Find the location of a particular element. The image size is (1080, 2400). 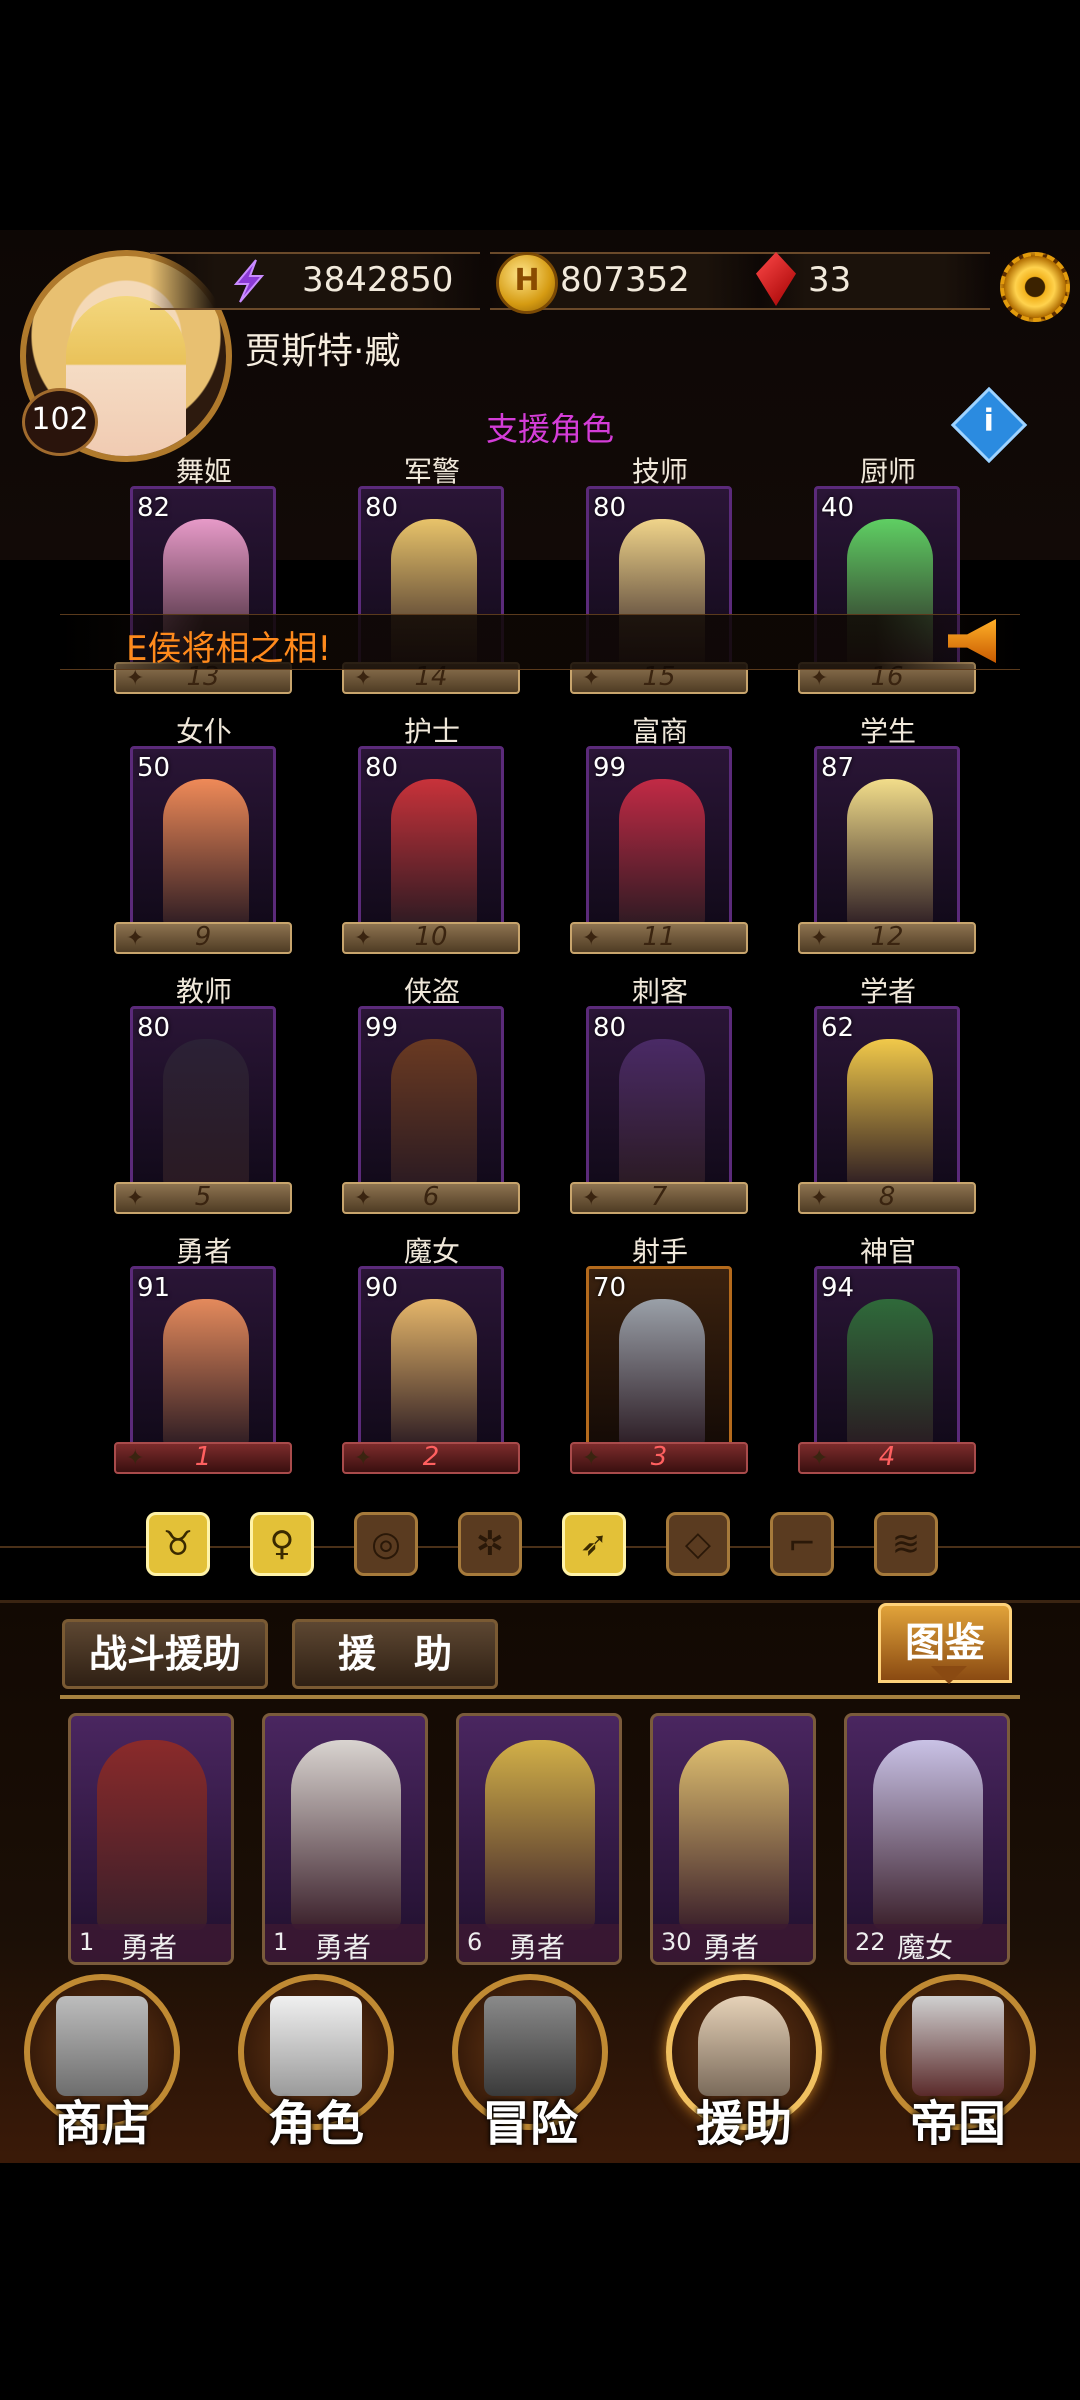

wheel-icon: ✲ is located at coordinates (490, 1544).